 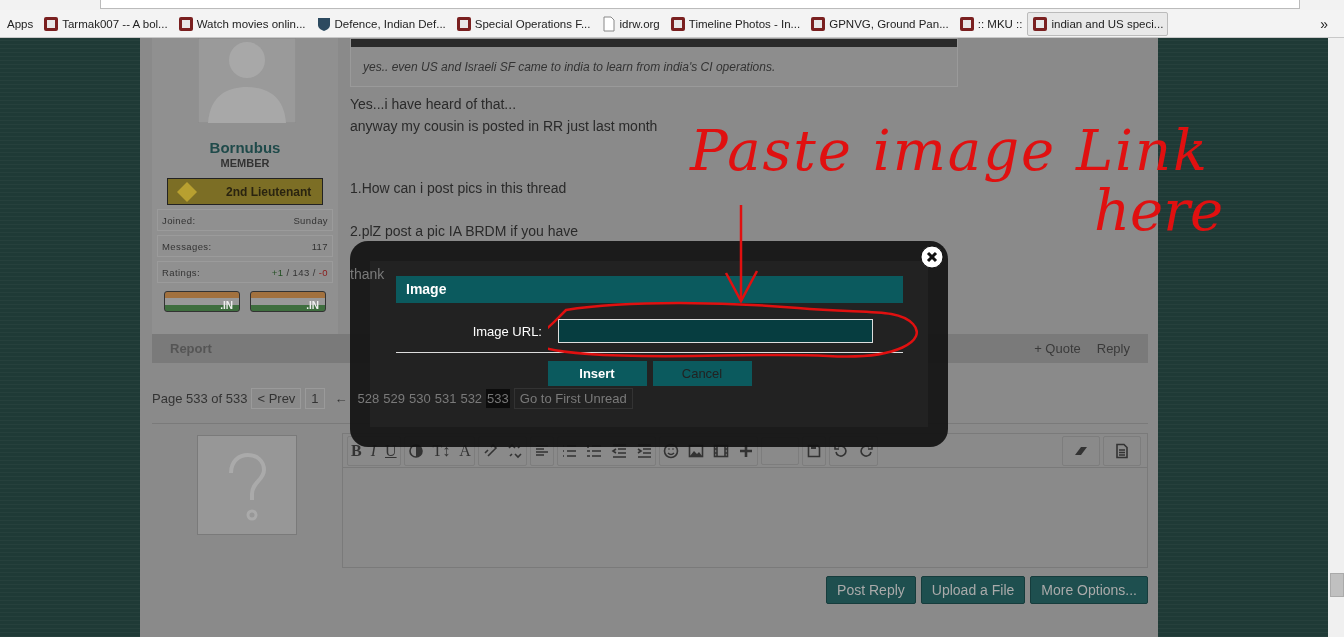 What do you see at coordinates (299, 272) in the screenshot?
I see `stat-value: +1 / 143 / -0` at bounding box center [299, 272].